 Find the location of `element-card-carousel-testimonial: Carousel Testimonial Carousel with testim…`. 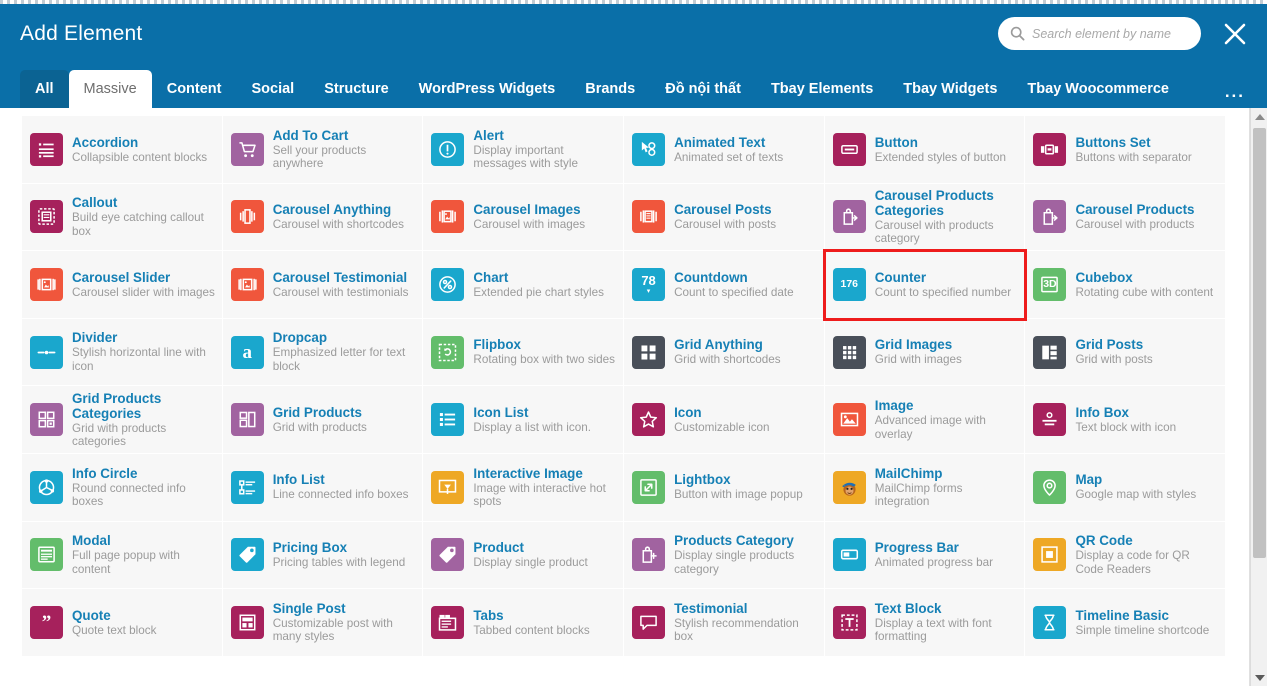

element-card-carousel-testimonial: Carousel Testimonial Carousel with testim… is located at coordinates (323, 285).